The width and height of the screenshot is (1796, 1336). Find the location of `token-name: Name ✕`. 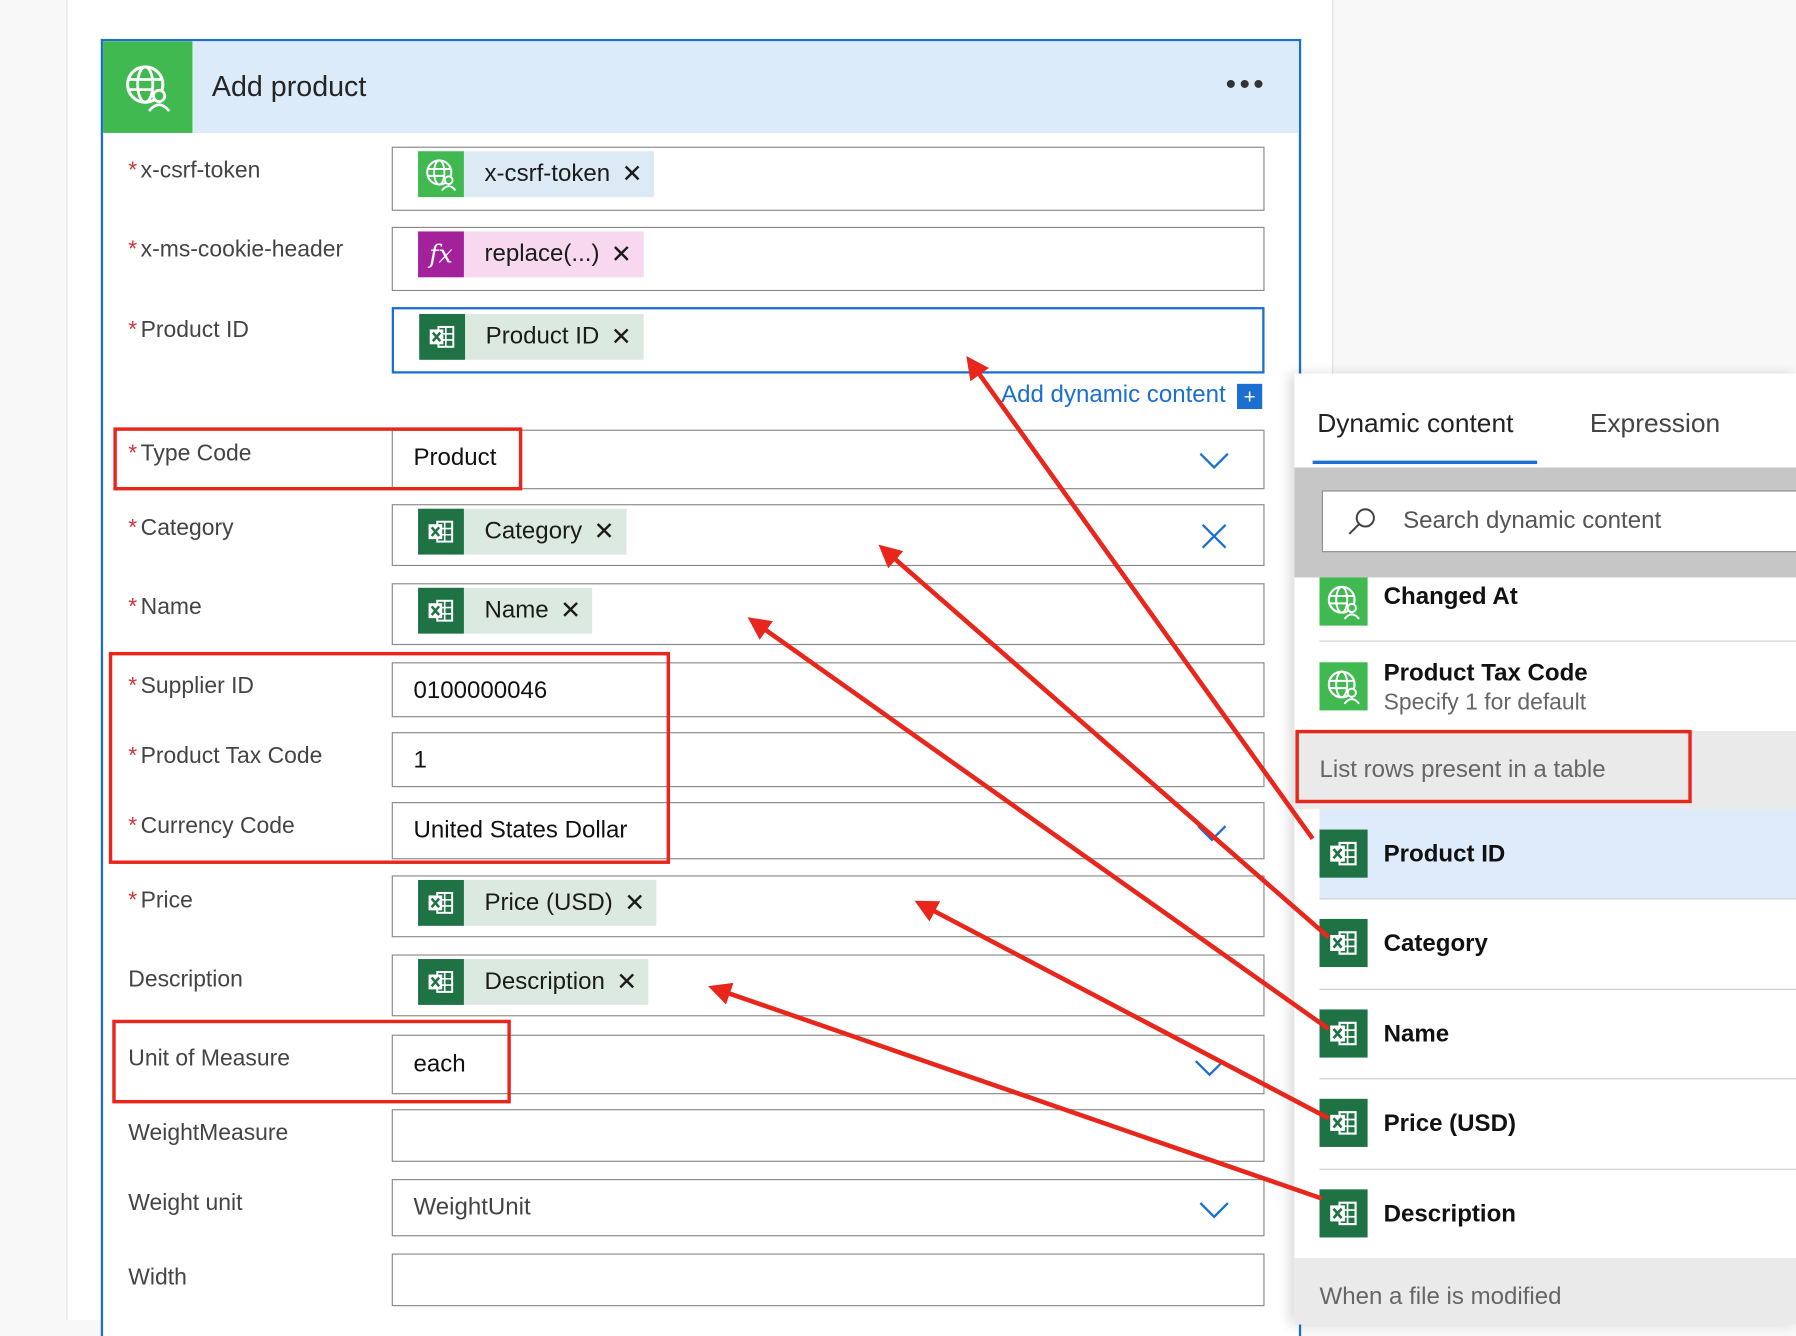

token-name: Name ✕ is located at coordinates (505, 610).